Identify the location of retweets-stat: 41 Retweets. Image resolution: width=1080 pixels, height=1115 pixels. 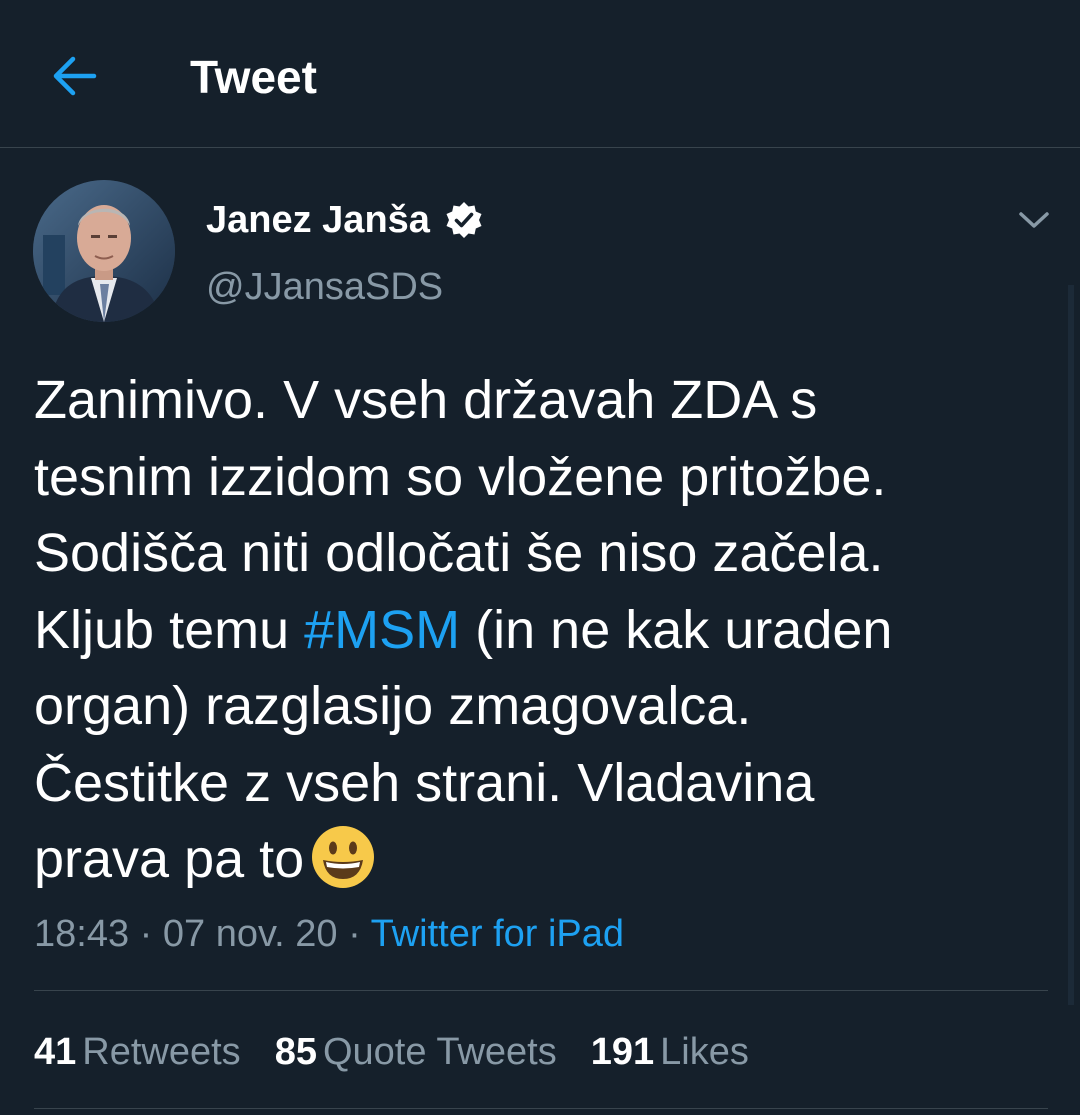
(137, 1052).